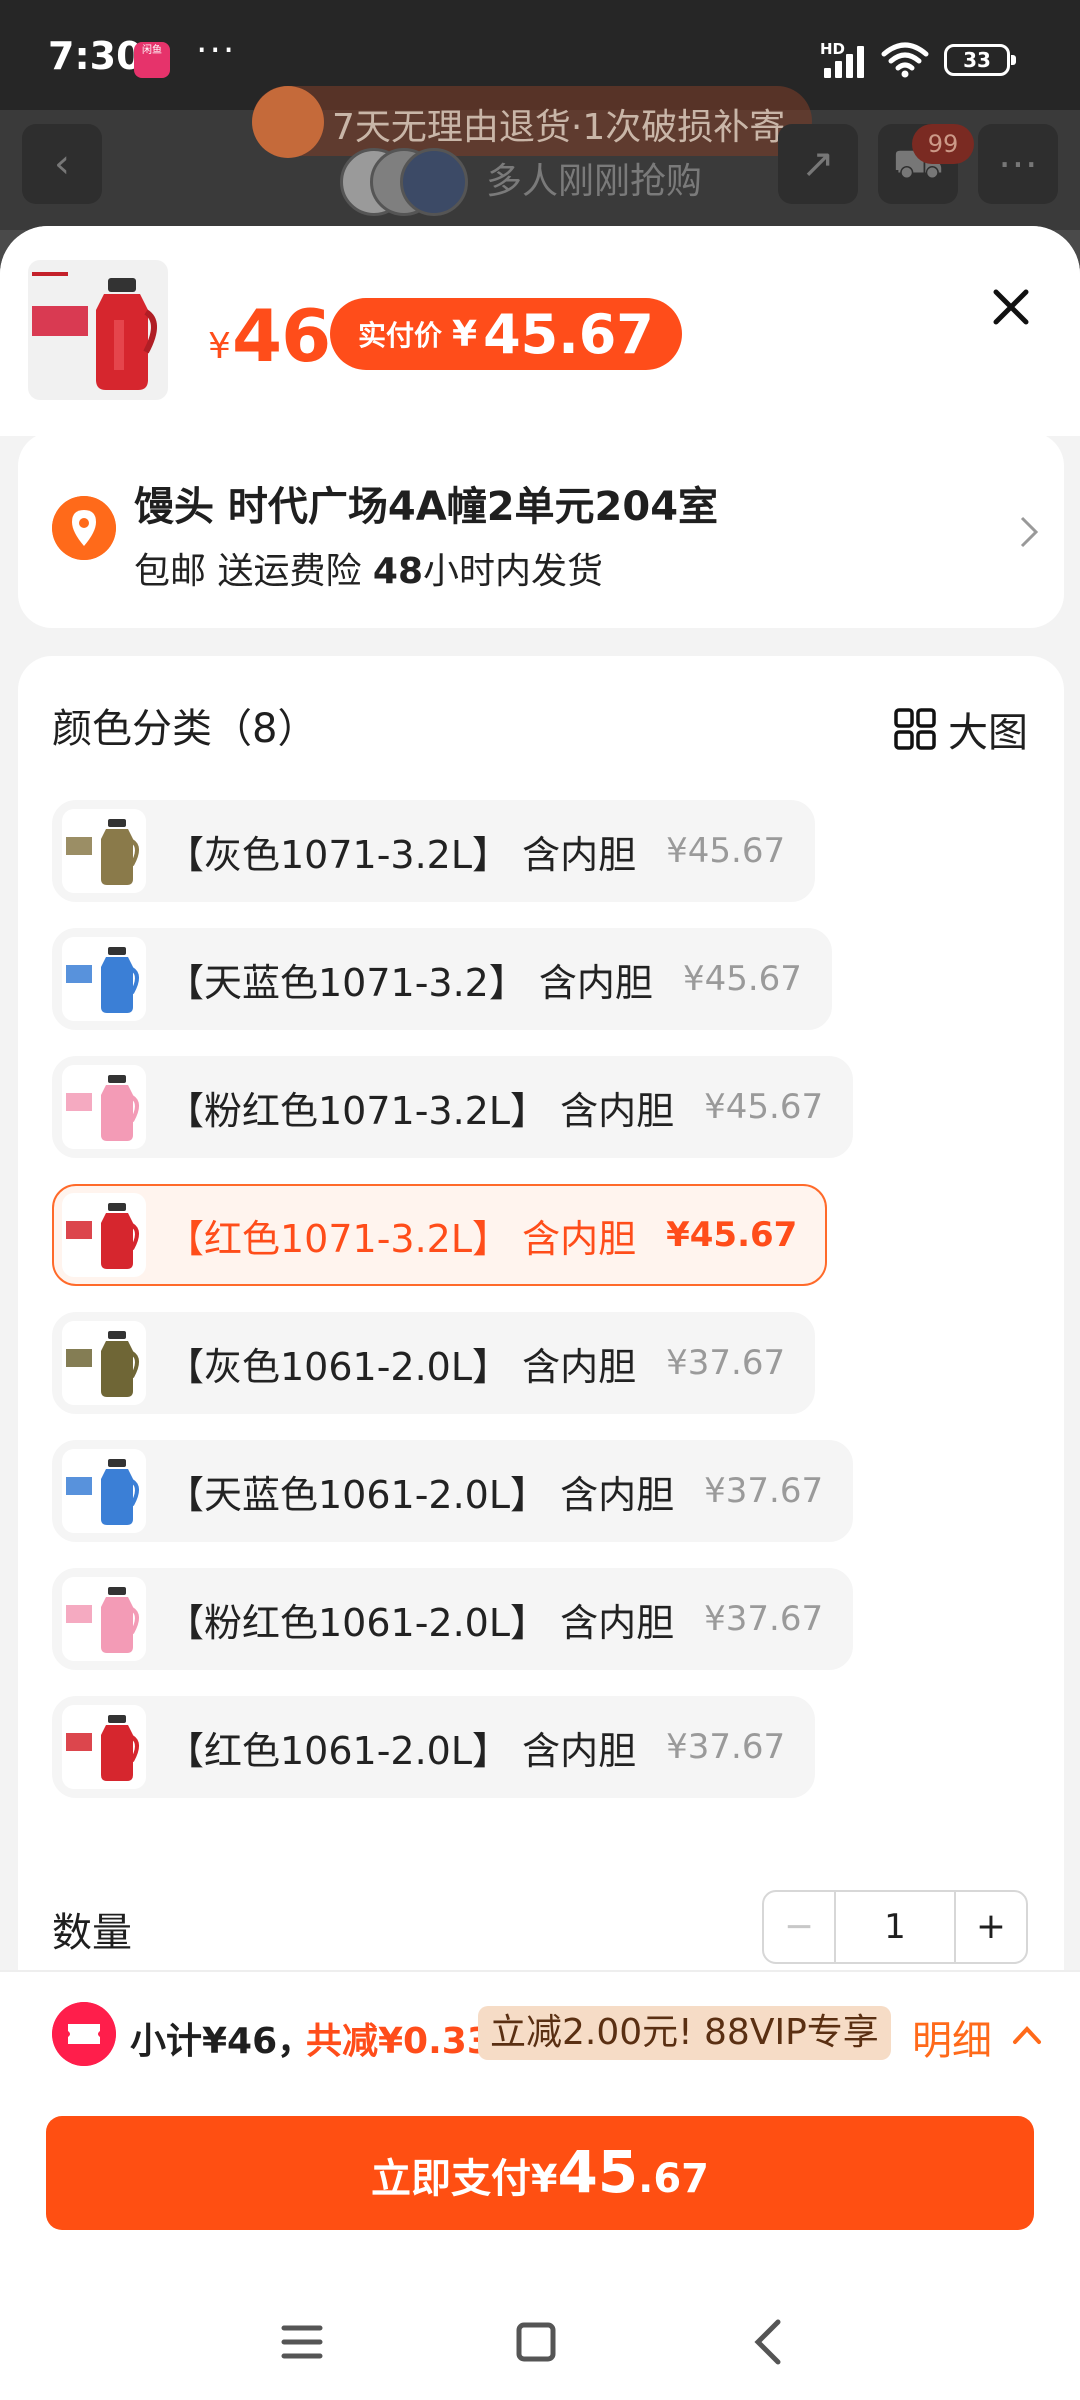  What do you see at coordinates (409, 982) in the screenshot?
I see `option-label: 【天蓝色1071-3.2】 含内胆` at bounding box center [409, 982].